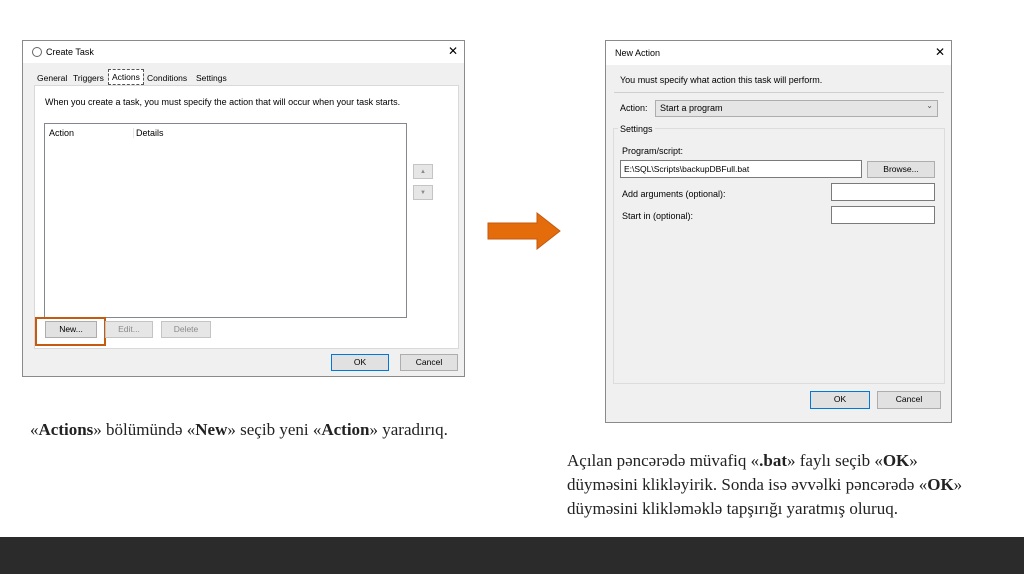  What do you see at coordinates (211, 78) in the screenshot?
I see `tab-settings: Settings` at bounding box center [211, 78].